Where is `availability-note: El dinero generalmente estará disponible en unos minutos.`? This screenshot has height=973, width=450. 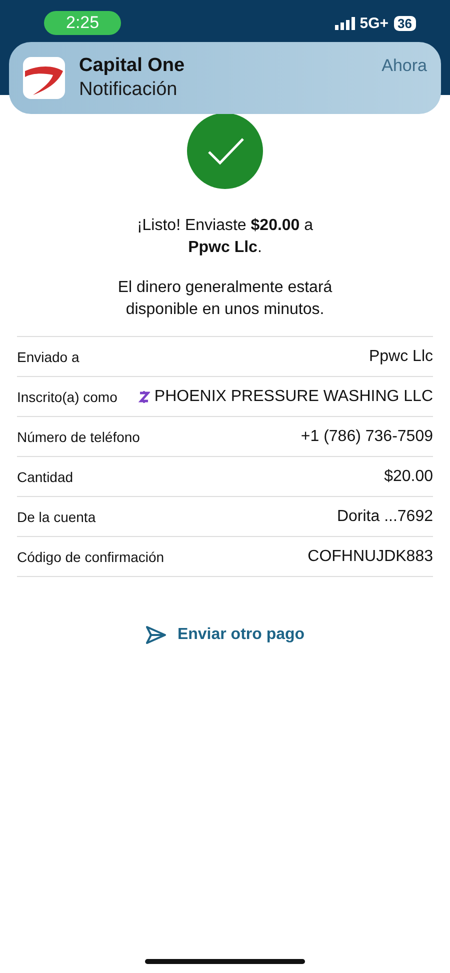
availability-note: El dinero generalmente estará disponible en unos minutos. is located at coordinates (225, 299).